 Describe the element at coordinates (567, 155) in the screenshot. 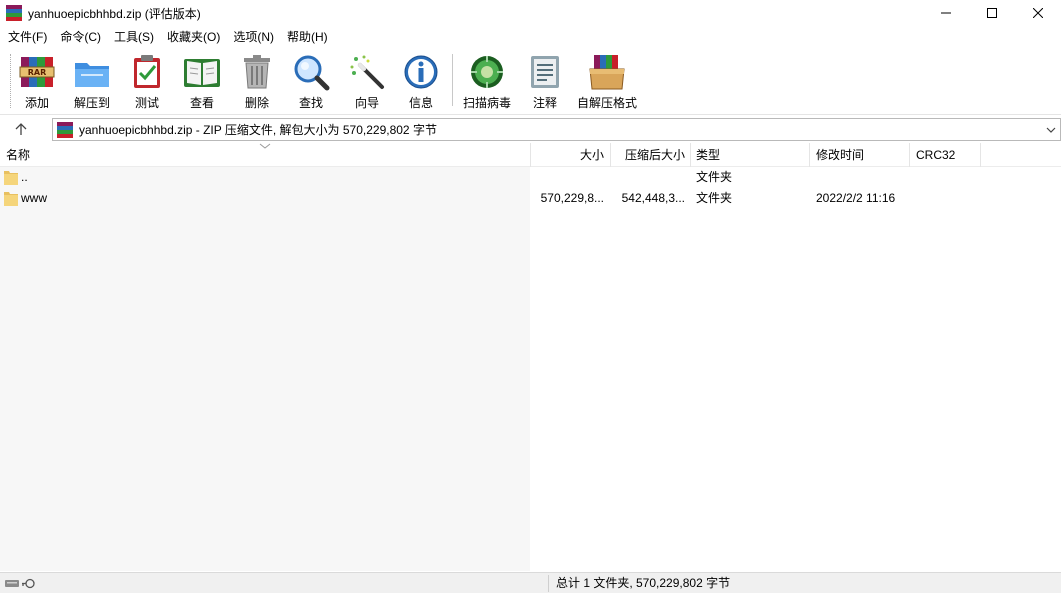

I see `column-header-size: 大小` at that location.